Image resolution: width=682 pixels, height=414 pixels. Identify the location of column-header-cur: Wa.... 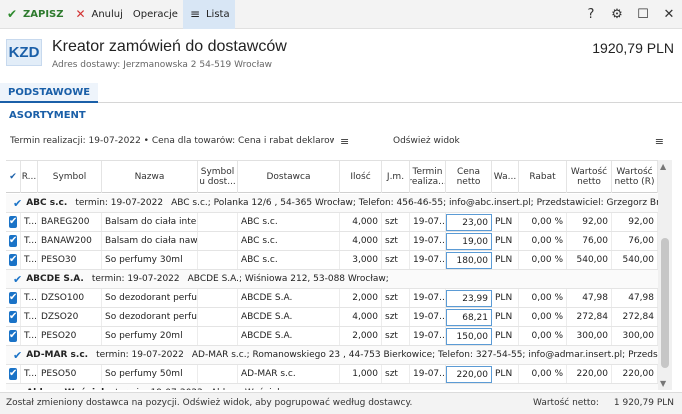
(505, 177).